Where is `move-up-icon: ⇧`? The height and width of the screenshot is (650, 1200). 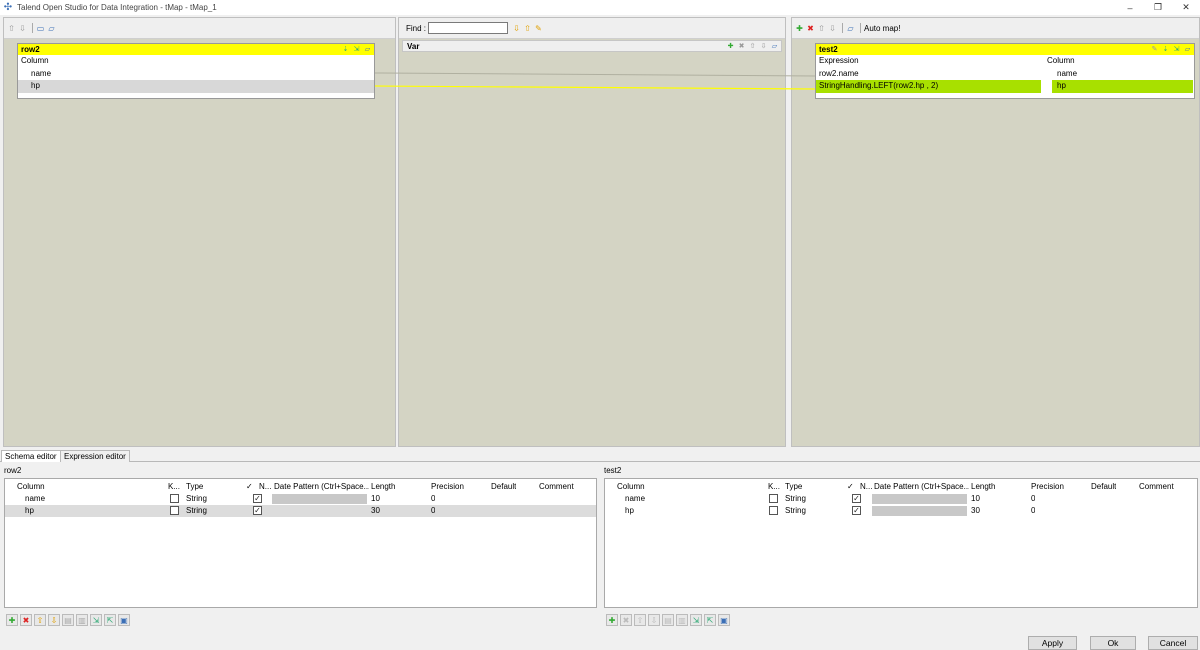 move-up-icon: ⇧ is located at coordinates (11, 28).